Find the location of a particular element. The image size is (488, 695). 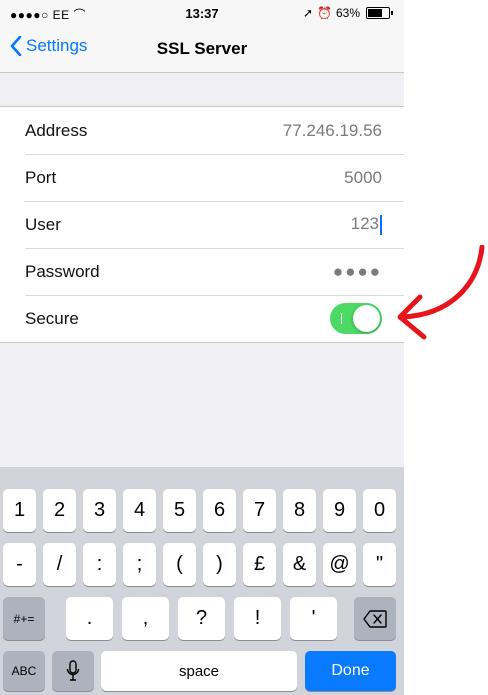

secure-row: Secure is located at coordinates (202, 318).